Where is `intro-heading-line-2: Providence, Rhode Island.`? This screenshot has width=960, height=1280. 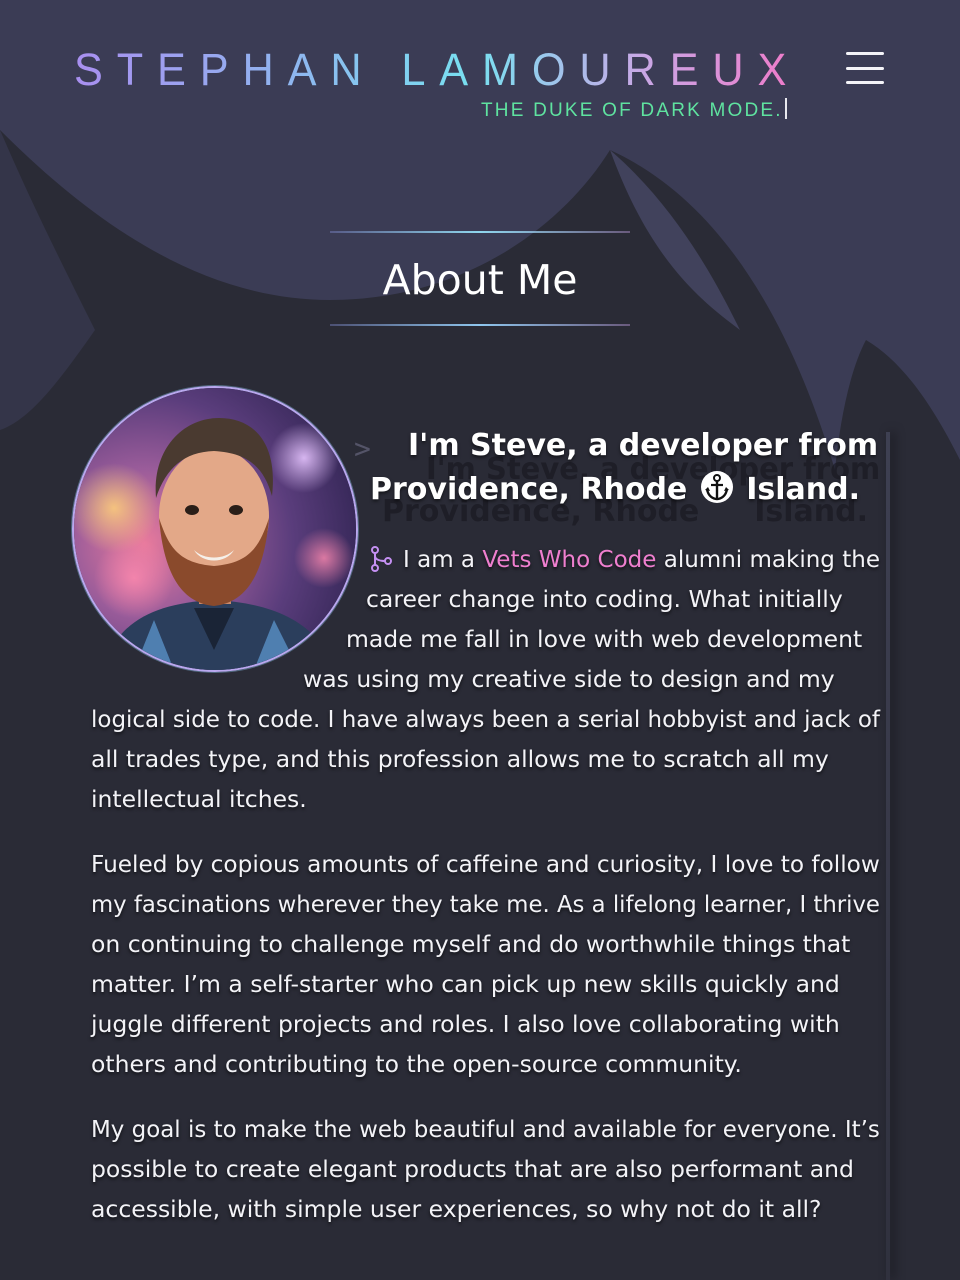
intro-heading-line-2: Providence, Rhode Island. is located at coordinates (615, 489).